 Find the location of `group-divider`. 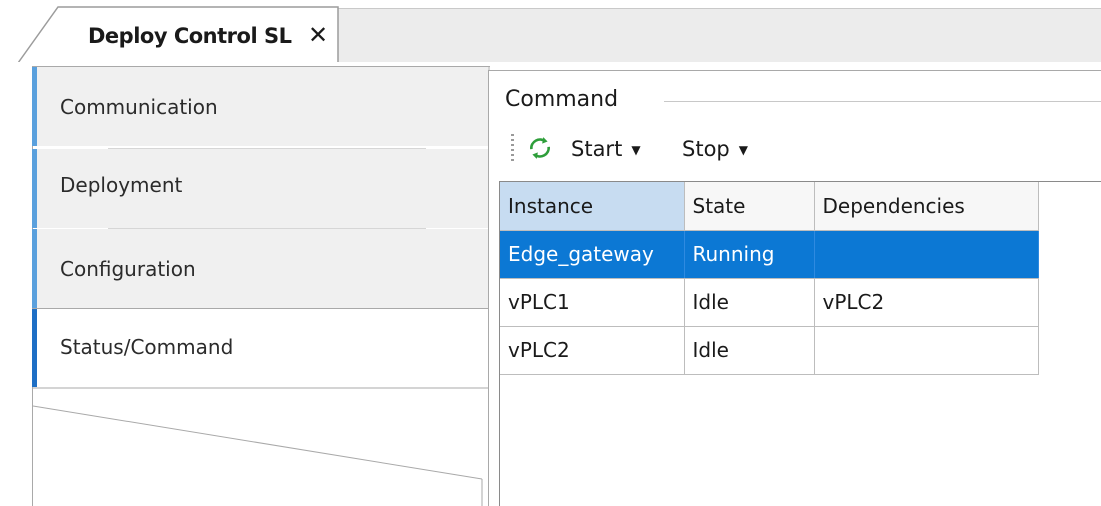

group-divider is located at coordinates (882, 101).